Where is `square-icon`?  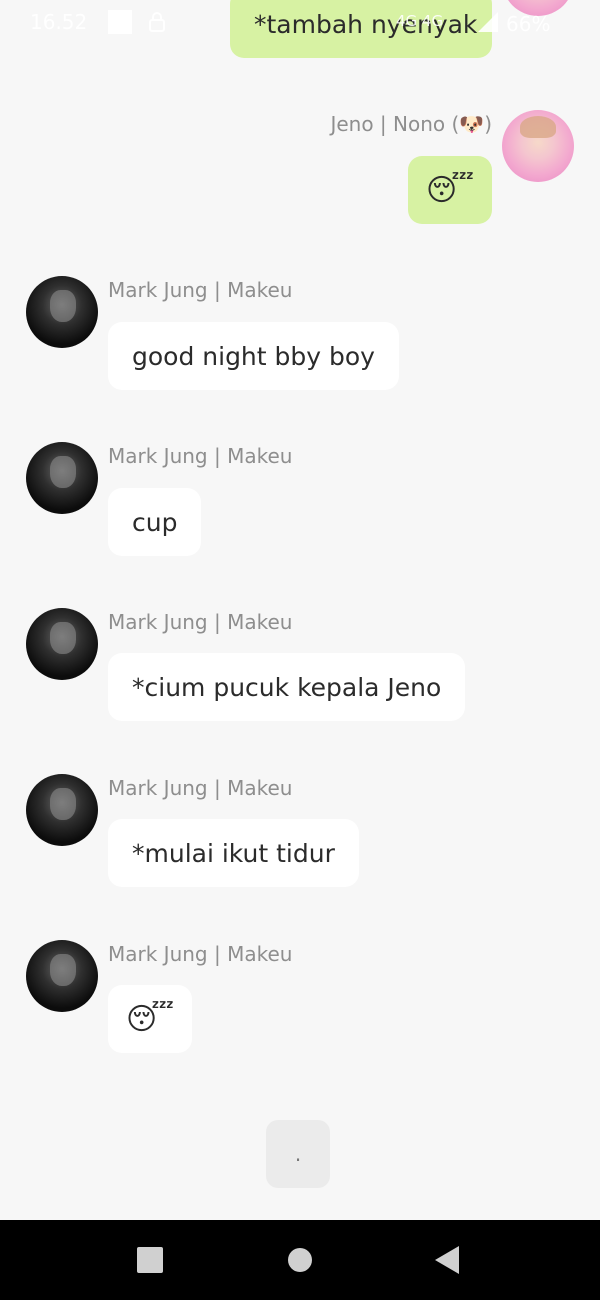
square-icon is located at coordinates (150, 1260).